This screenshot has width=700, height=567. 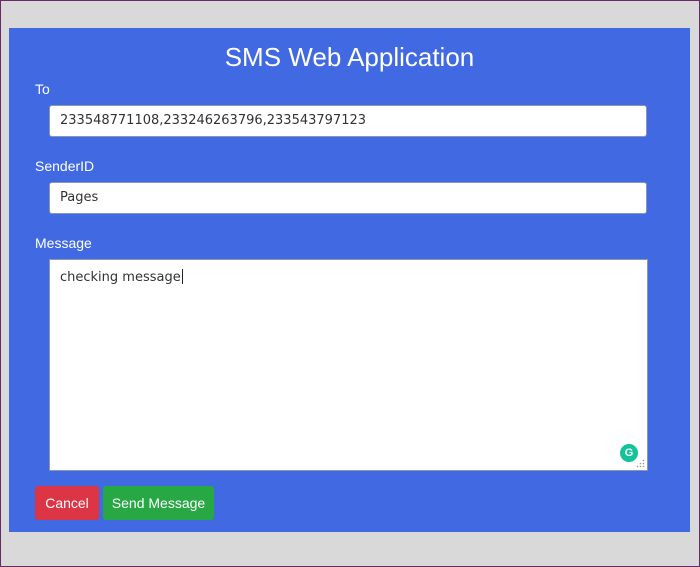 I want to click on resize-grip-icon, so click(x=640, y=463).